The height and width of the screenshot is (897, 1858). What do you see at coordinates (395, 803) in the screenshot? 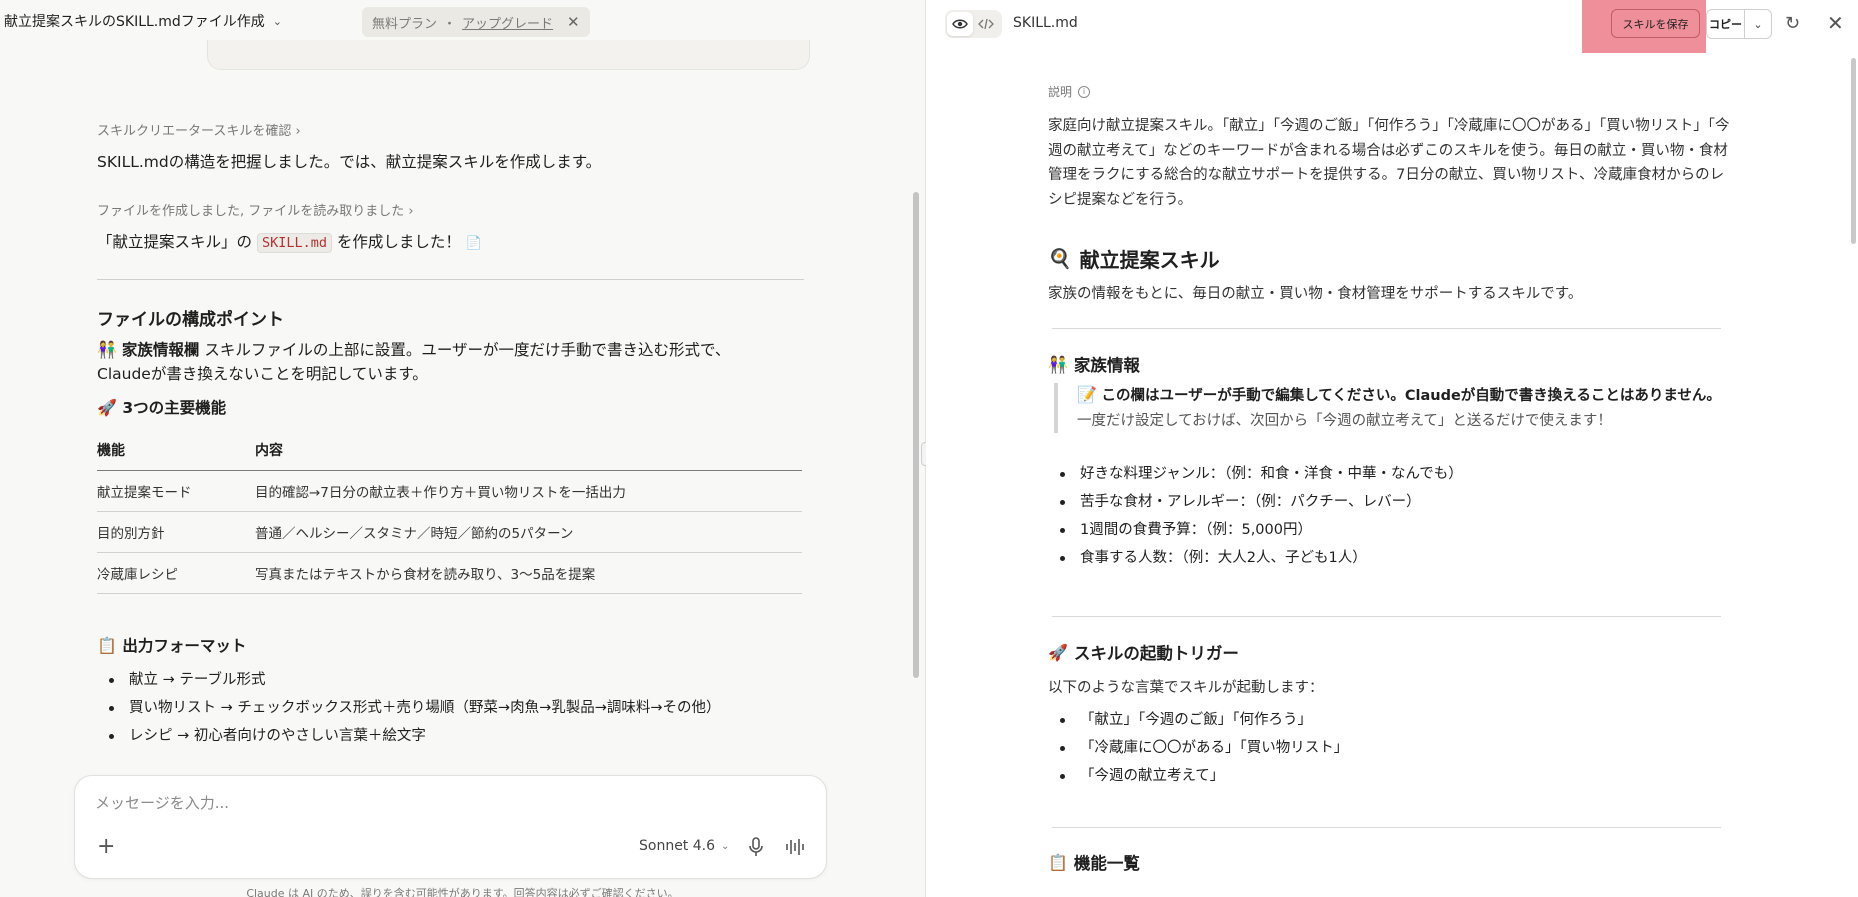
I see `message-input` at bounding box center [395, 803].